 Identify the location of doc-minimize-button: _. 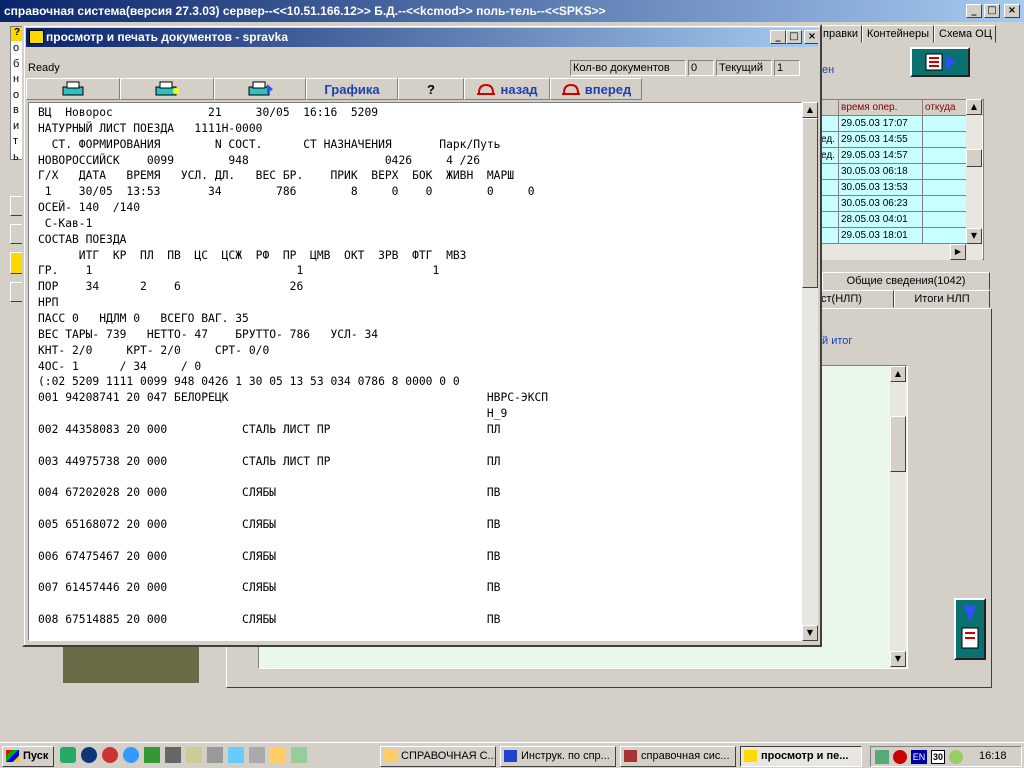
(778, 37).